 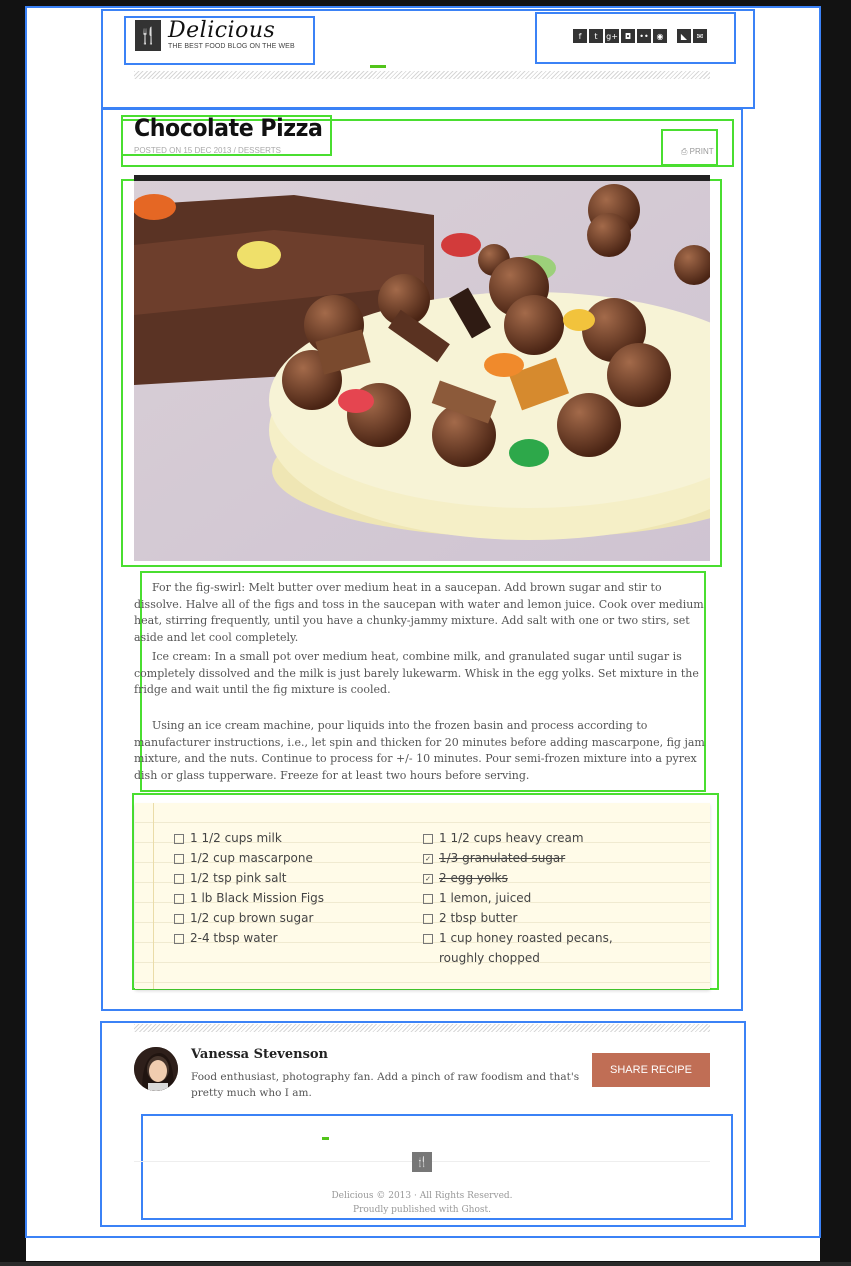 I want to click on rss-icon: ◣, so click(x=684, y=36).